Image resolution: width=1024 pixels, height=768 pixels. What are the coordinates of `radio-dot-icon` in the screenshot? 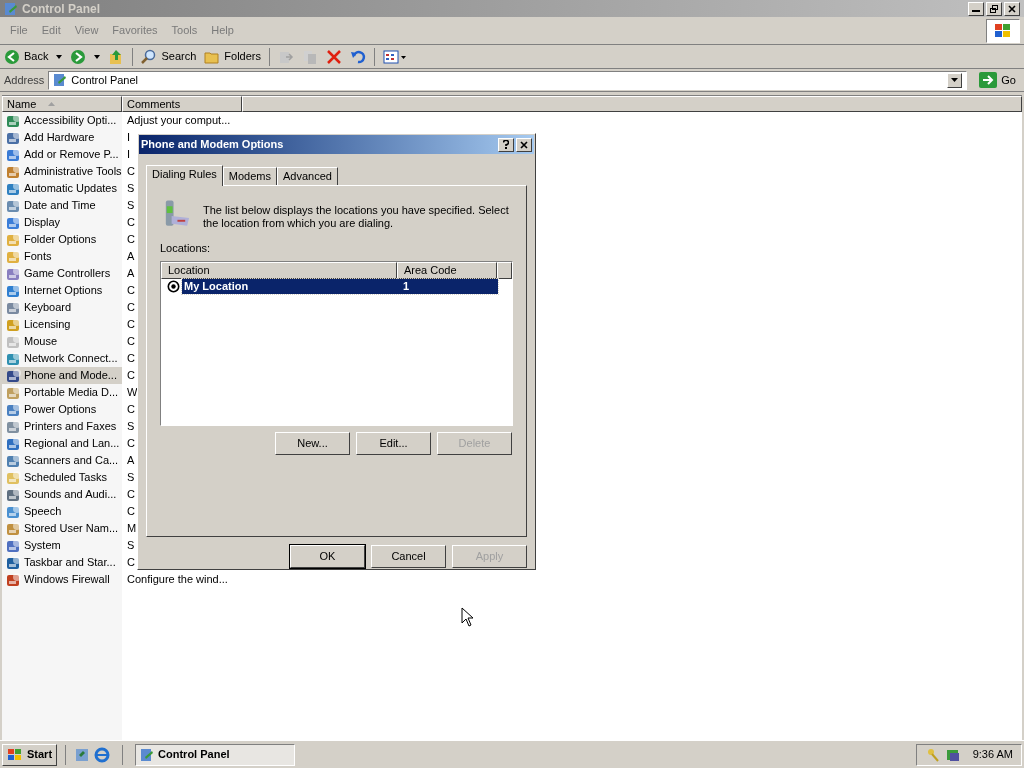 It's located at (173, 286).